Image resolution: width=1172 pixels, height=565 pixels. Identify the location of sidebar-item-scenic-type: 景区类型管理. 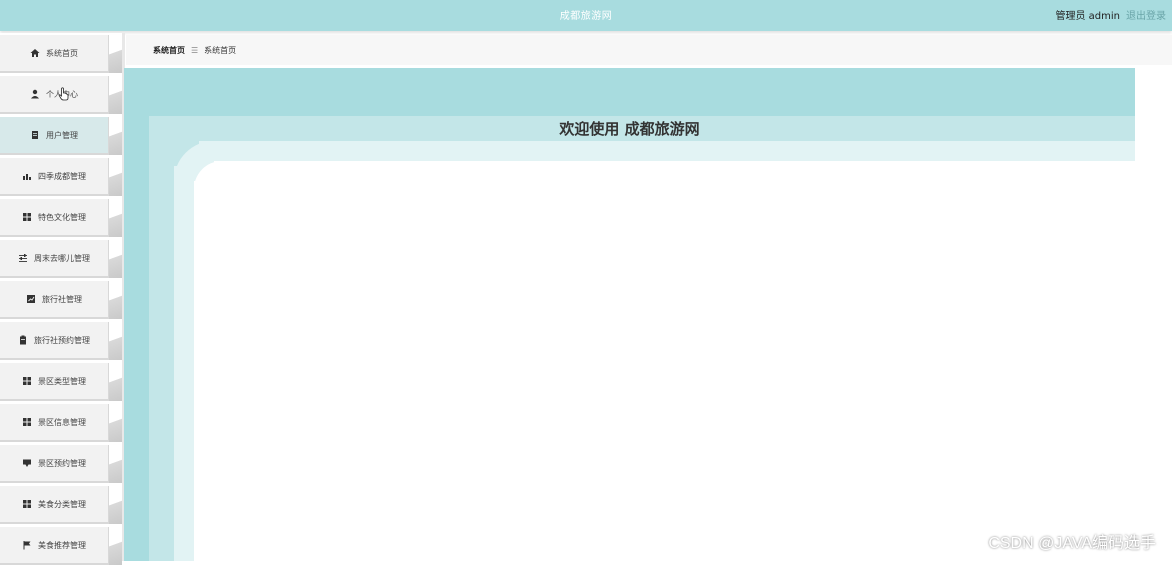
(61, 382).